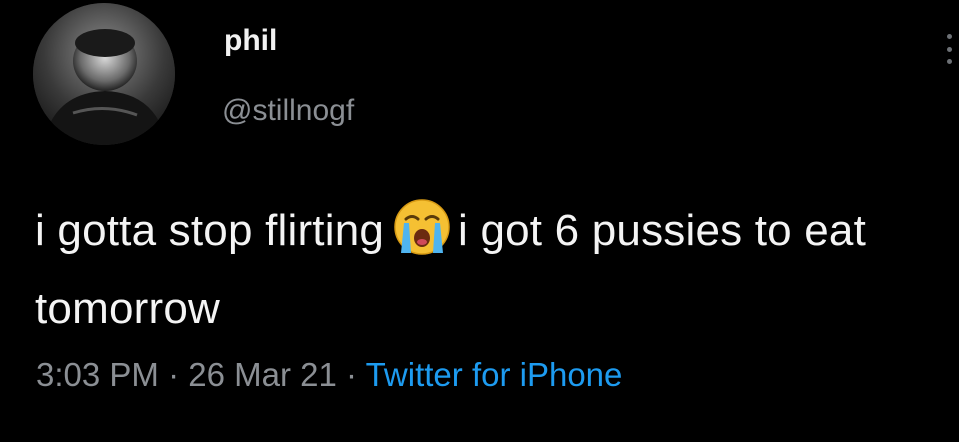  I want to click on tweet-text-part1: i gotta stop flirting, so click(210, 230).